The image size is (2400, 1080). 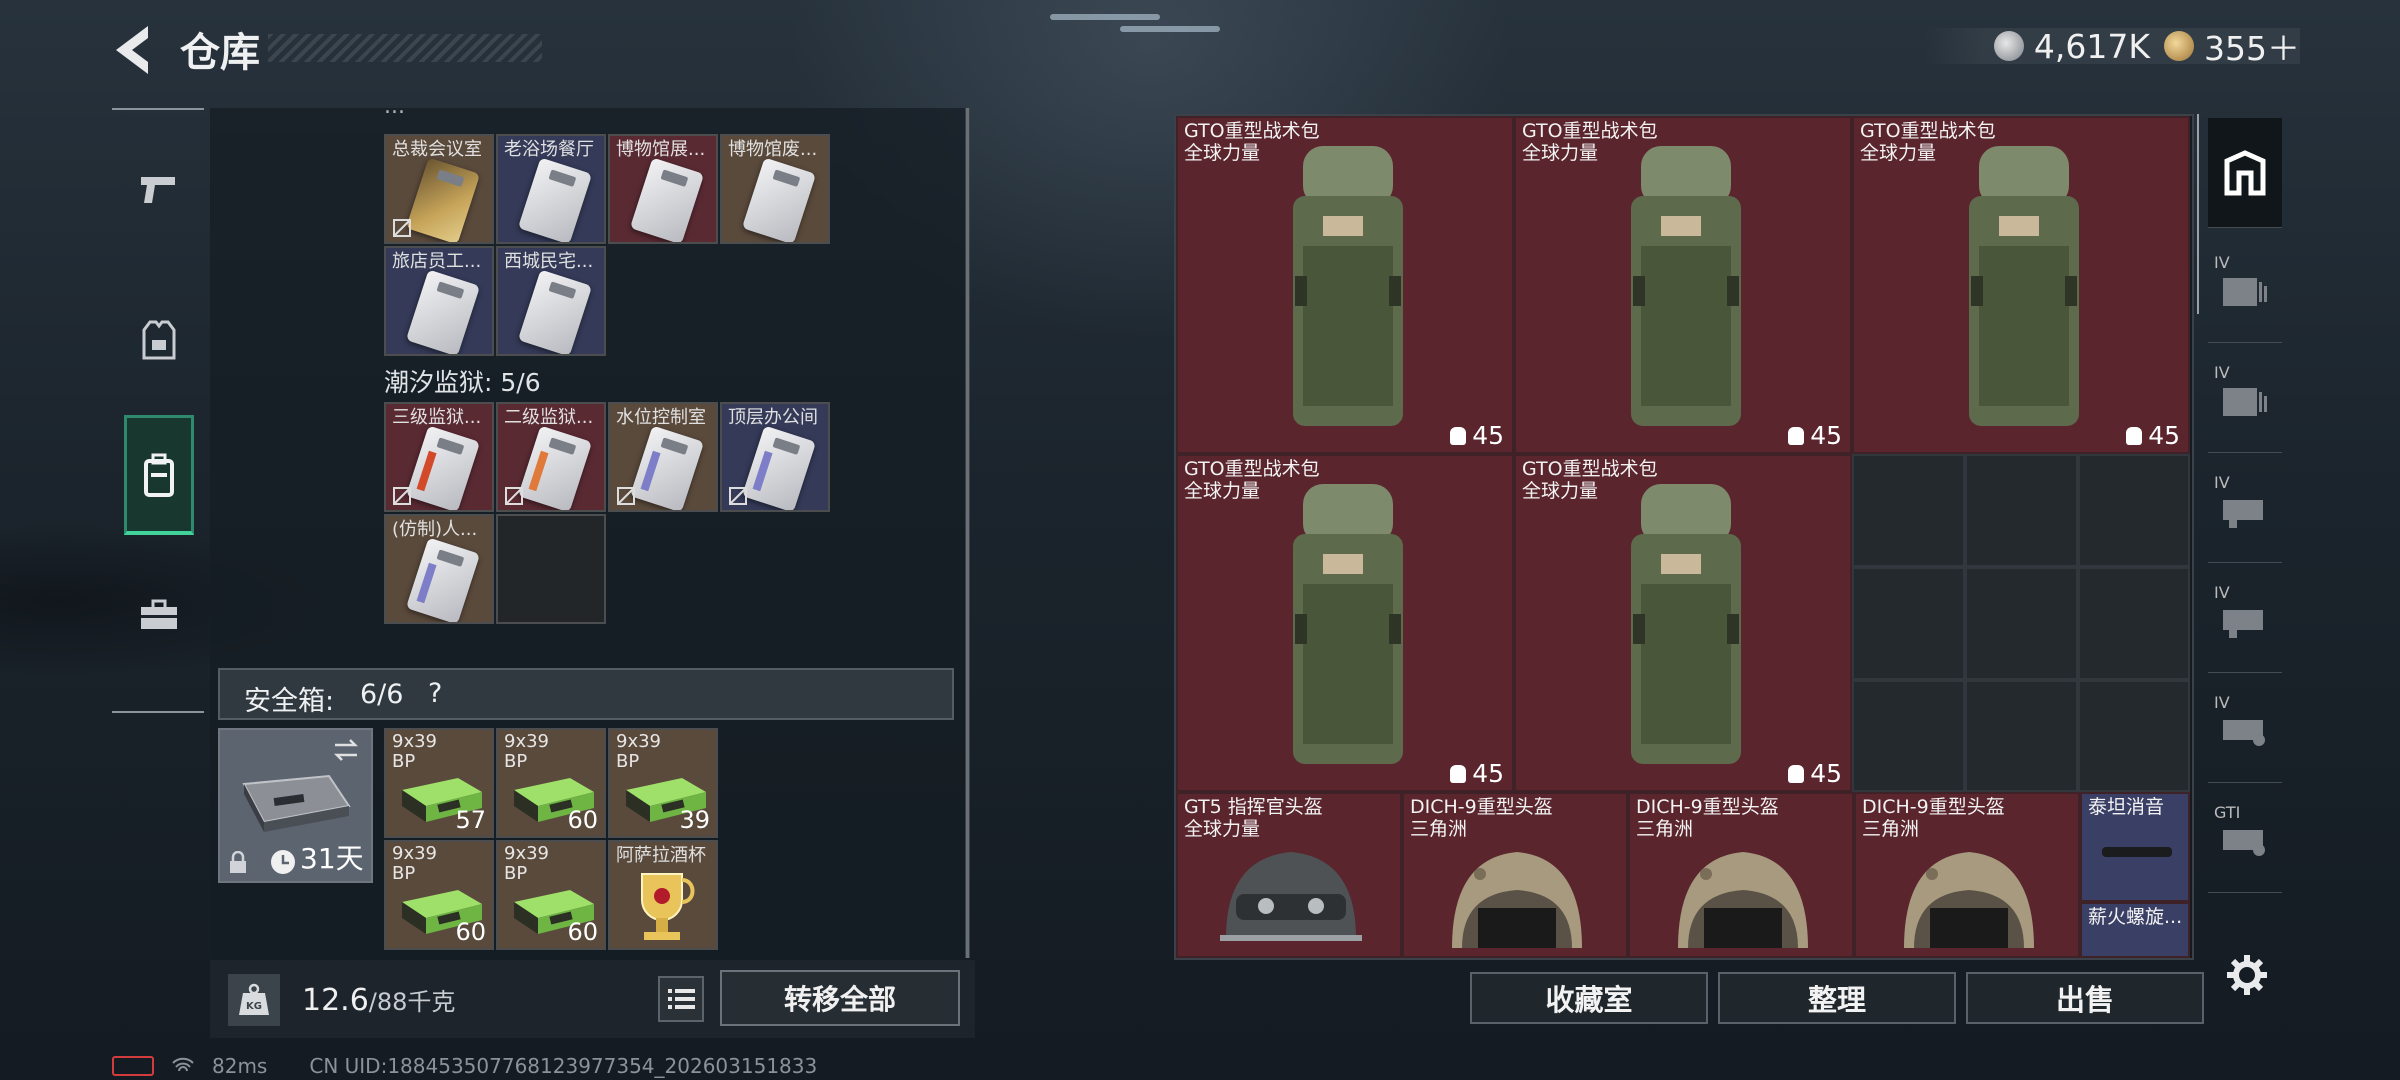 I want to click on page-title: 仓库, so click(x=220, y=53).